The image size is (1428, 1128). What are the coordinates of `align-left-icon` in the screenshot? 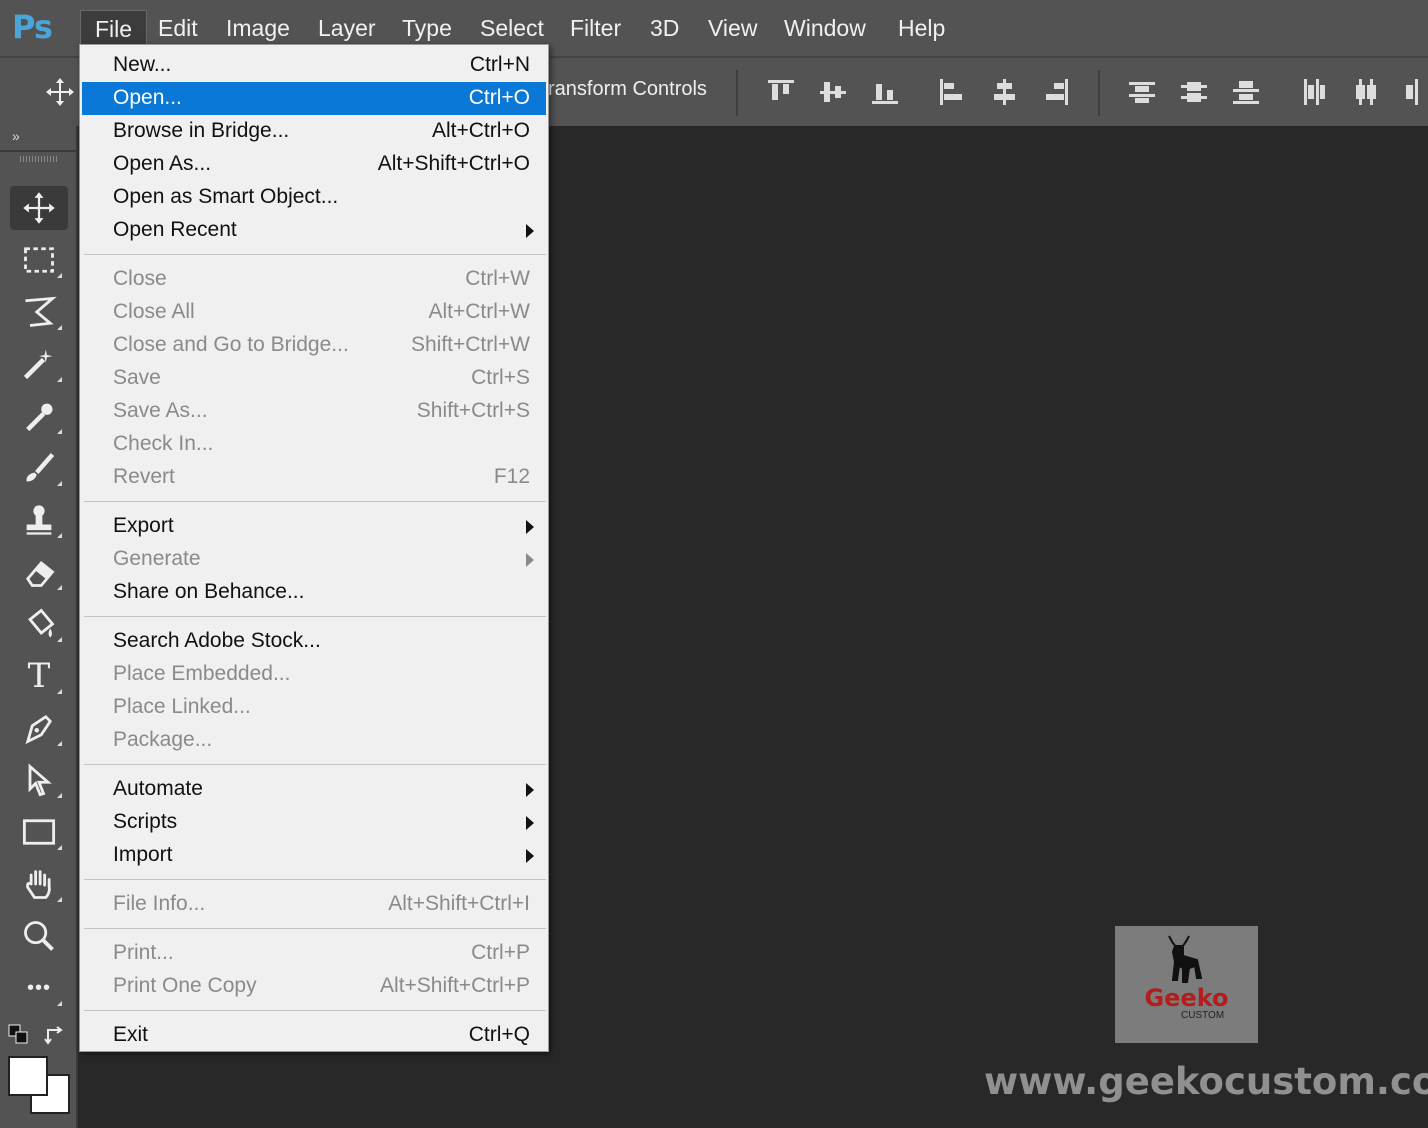 It's located at (952, 92).